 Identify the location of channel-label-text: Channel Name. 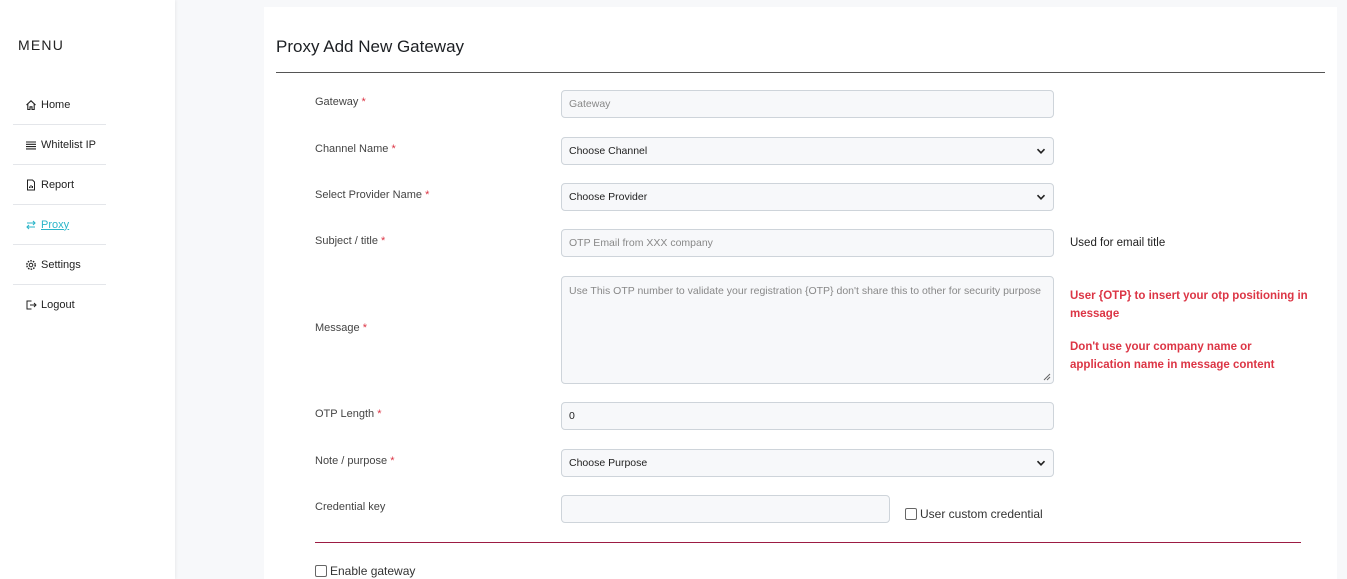
(352, 149).